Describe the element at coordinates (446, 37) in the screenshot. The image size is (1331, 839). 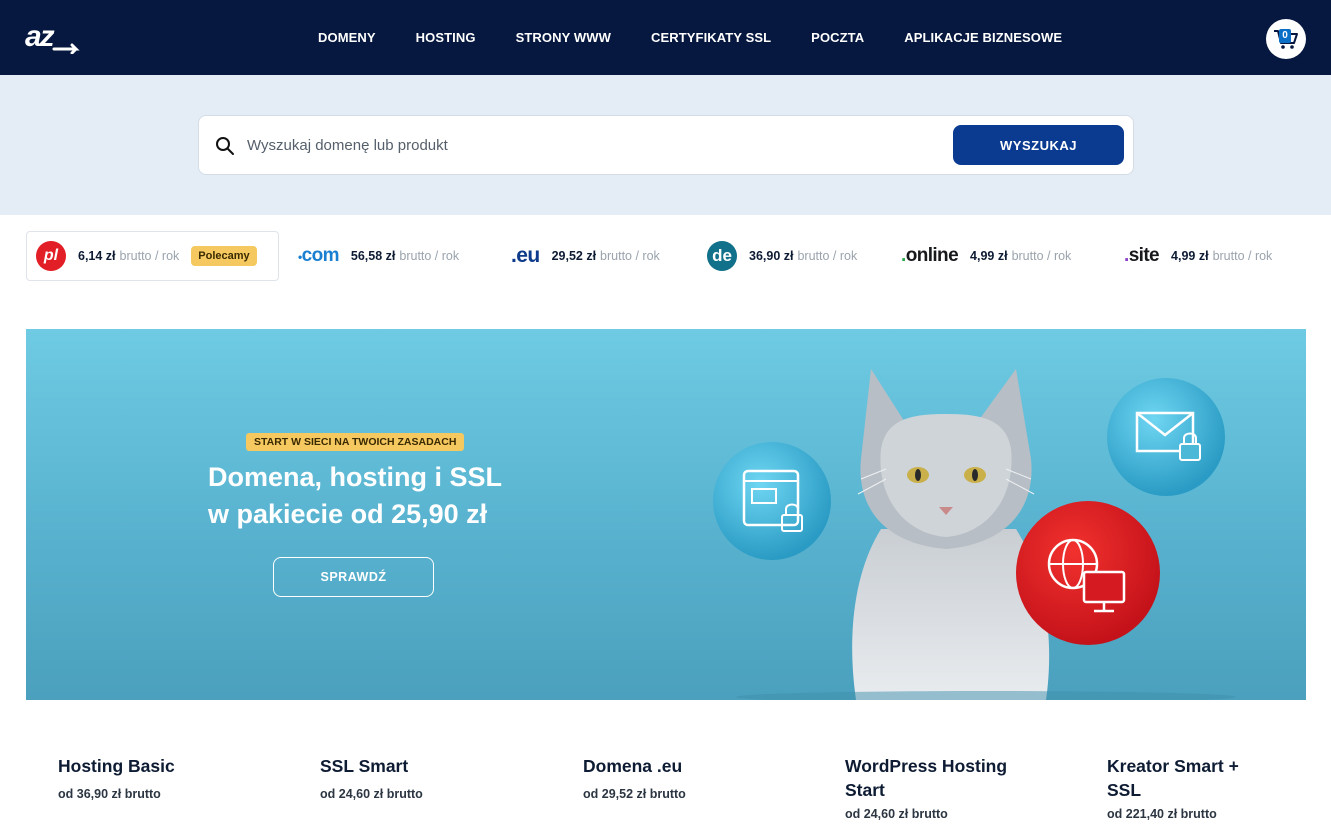
I see `nav-hosting: HOSTING` at that location.